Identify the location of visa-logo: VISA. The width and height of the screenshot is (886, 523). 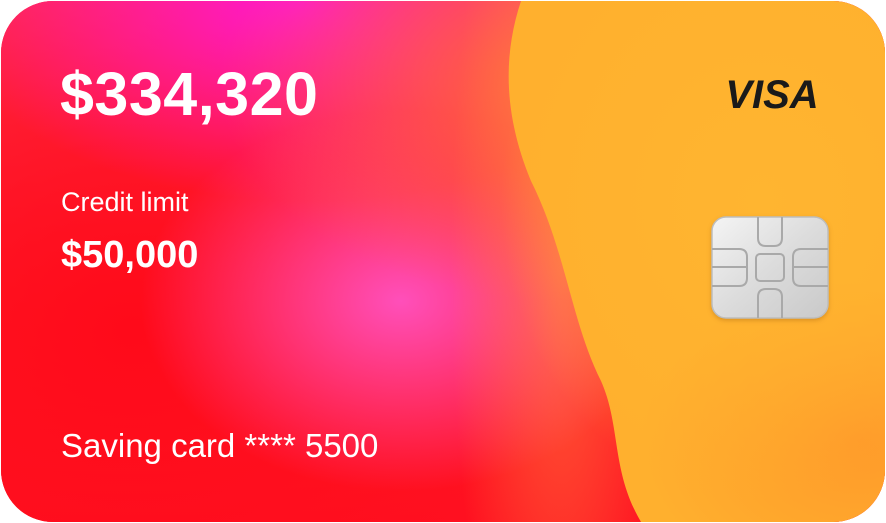
(772, 94).